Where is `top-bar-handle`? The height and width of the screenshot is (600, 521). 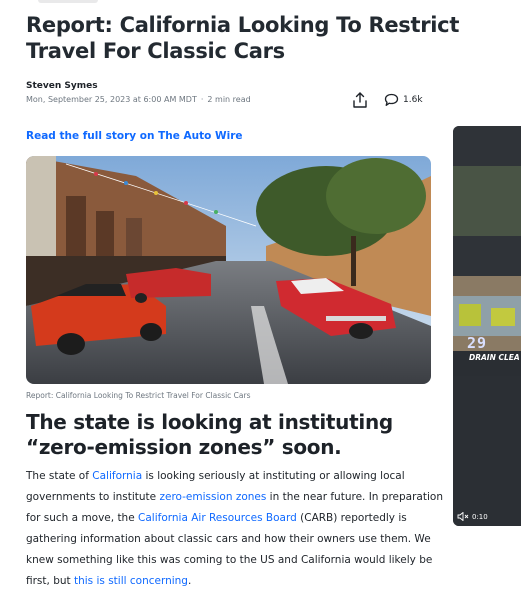
top-bar-handle is located at coordinates (68, 1).